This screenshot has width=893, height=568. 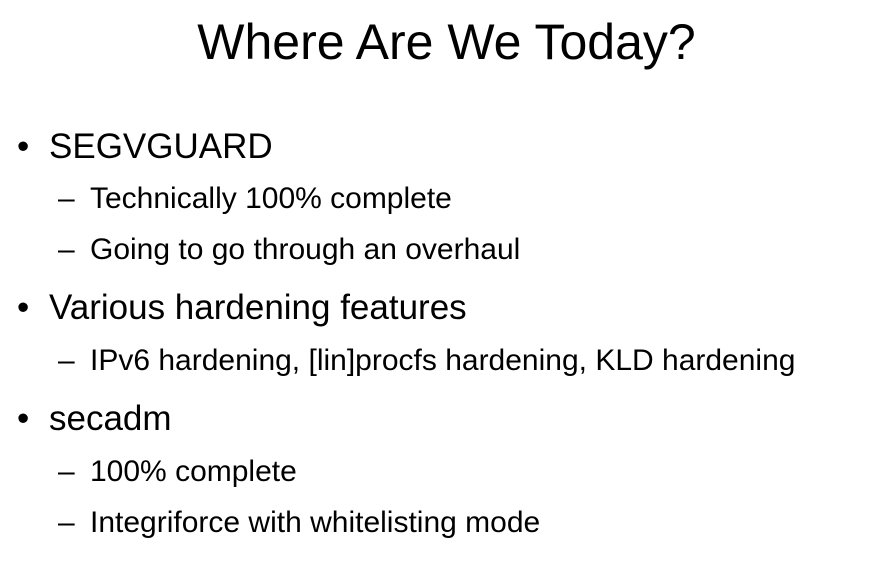 I want to click on sub-list-item-text: Going to go through an overhaul, so click(x=305, y=249).